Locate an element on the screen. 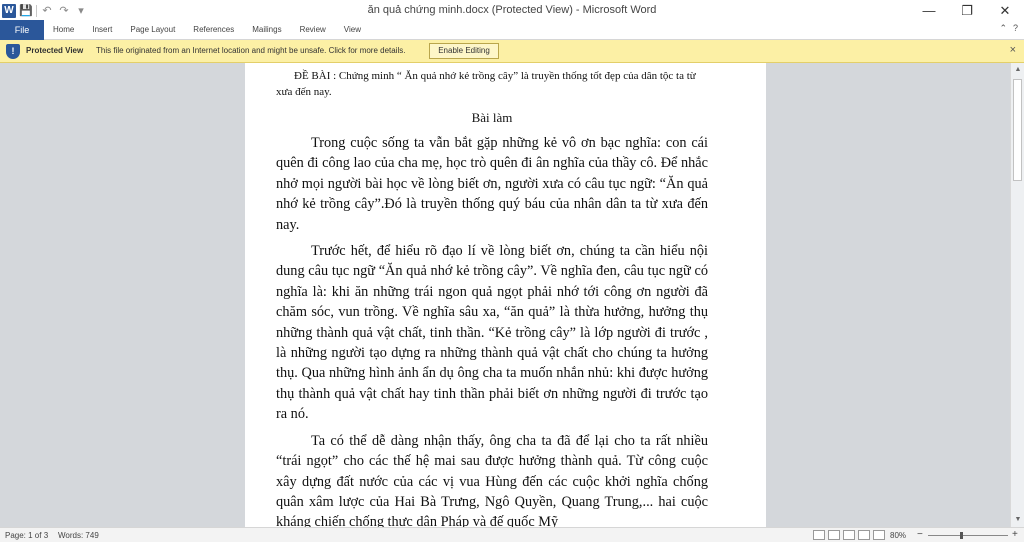 This screenshot has height=542, width=1024. tab-review: Review is located at coordinates (313, 30).